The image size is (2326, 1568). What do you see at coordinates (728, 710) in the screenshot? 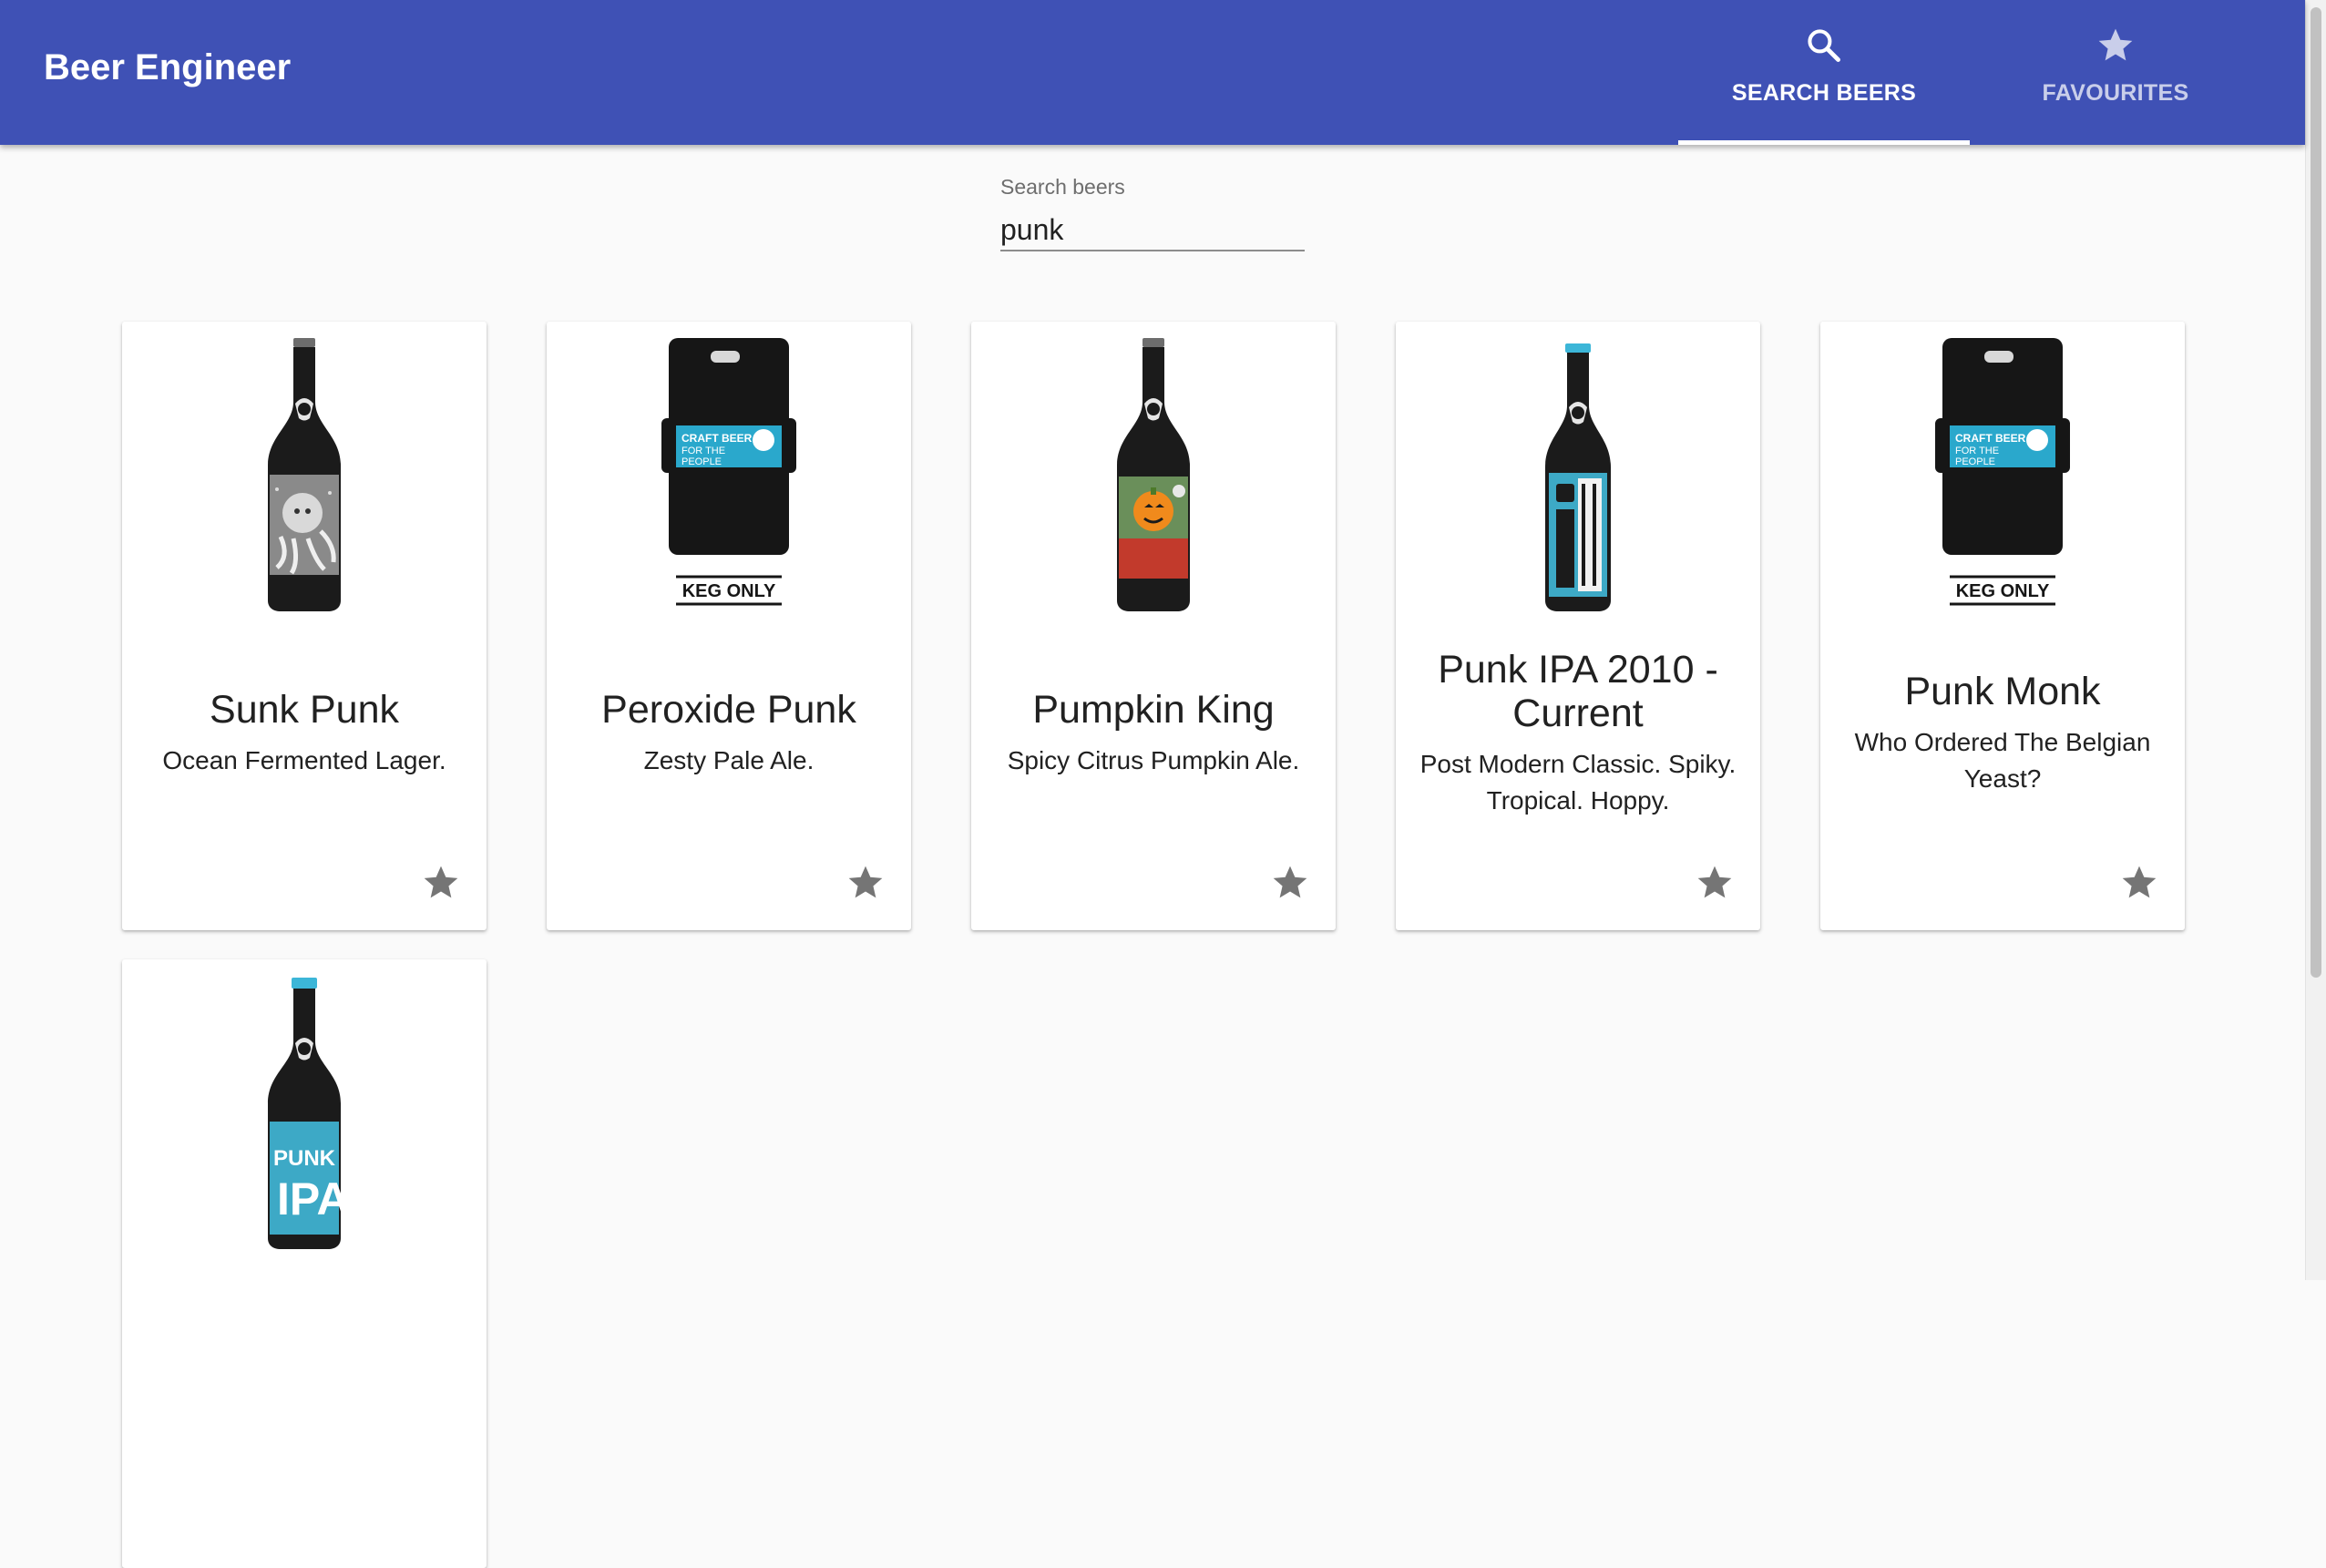
I see `beer-name: Peroxide Punk` at bounding box center [728, 710].